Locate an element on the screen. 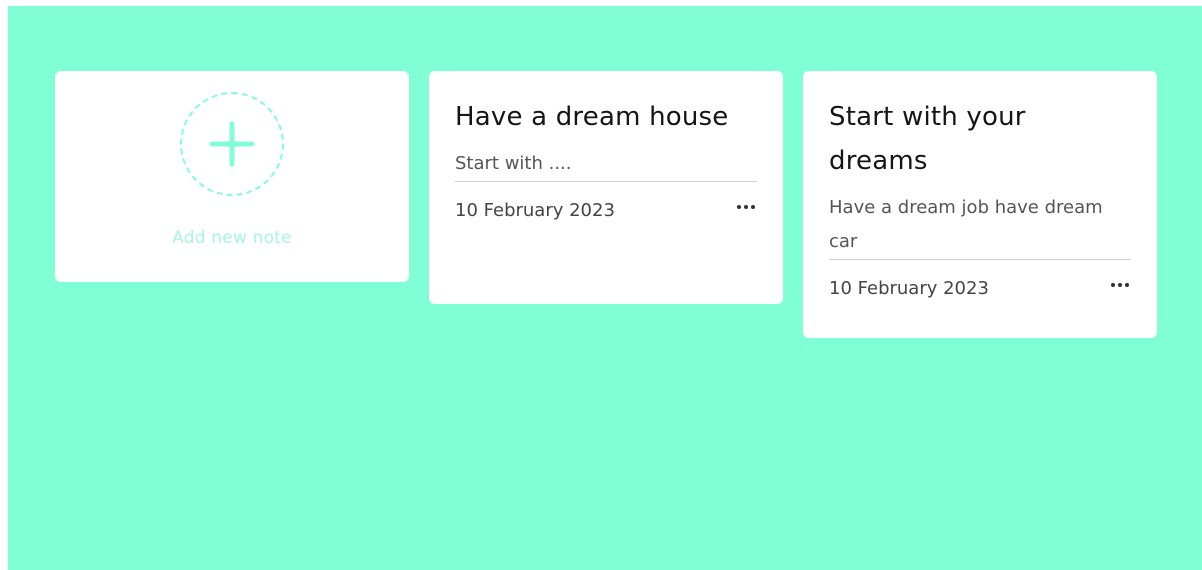  add-note-label: Add new note is located at coordinates (232, 238).